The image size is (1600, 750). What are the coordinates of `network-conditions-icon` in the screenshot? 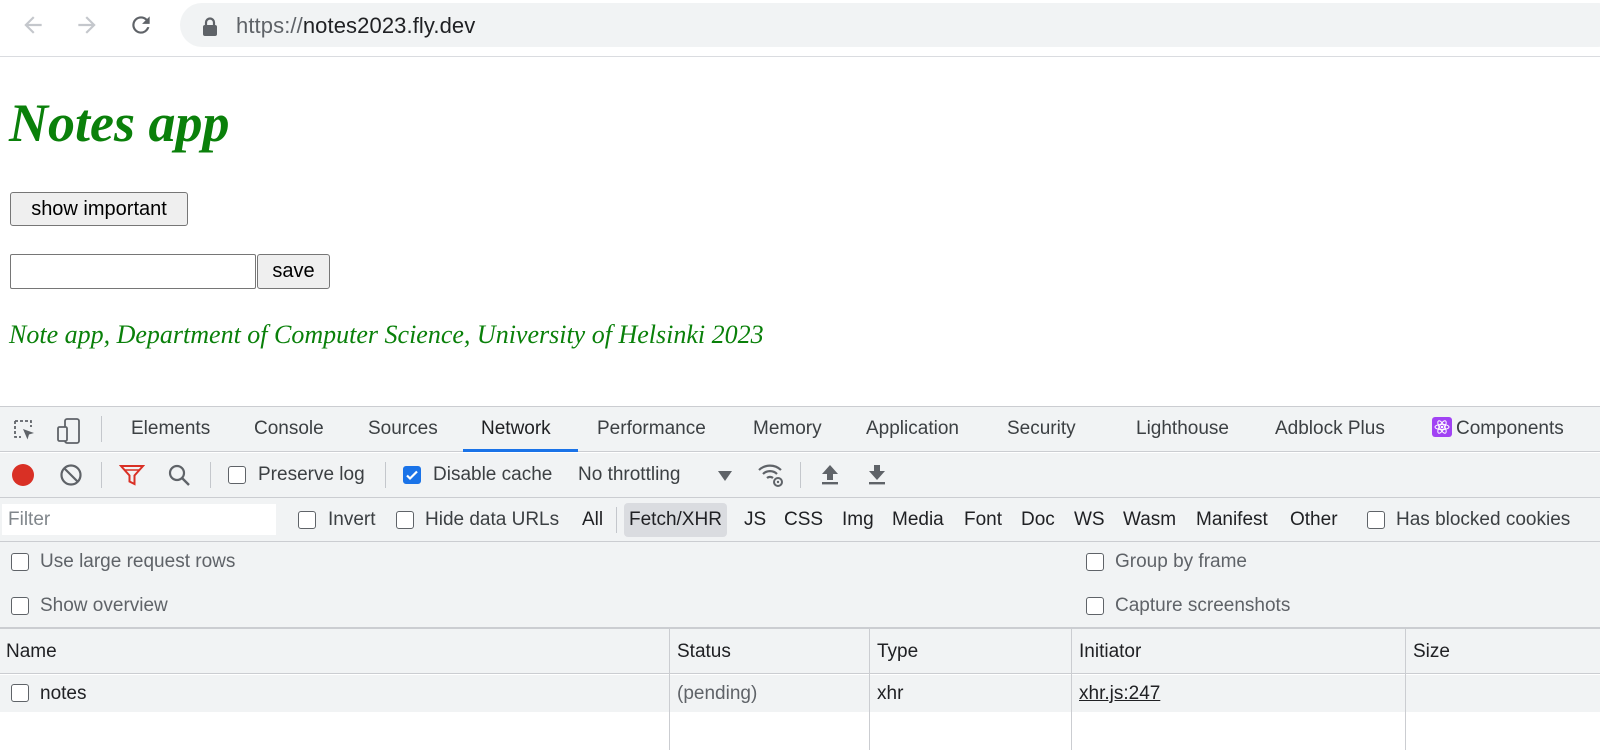 It's located at (771, 475).